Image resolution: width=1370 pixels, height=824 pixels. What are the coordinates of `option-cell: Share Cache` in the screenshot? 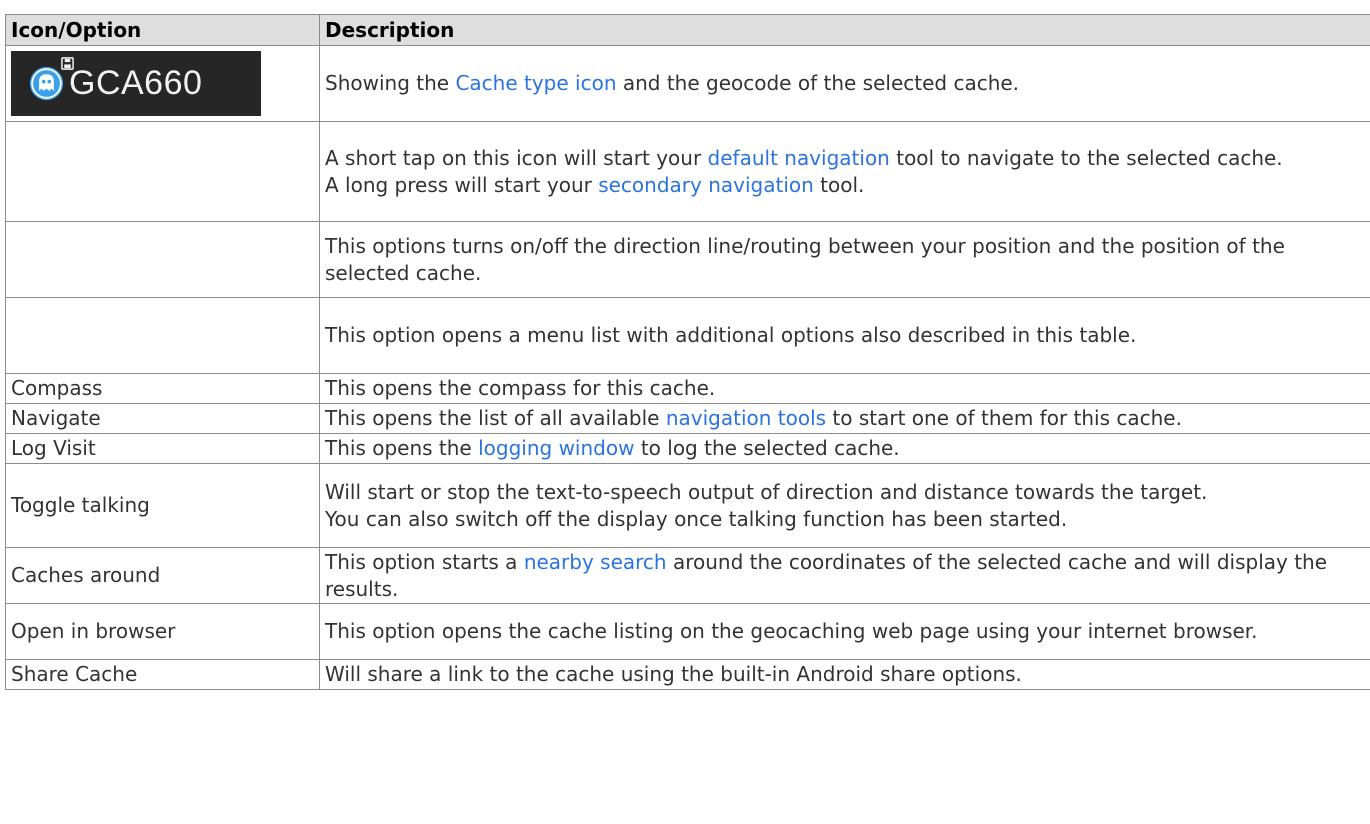 It's located at (162, 674).